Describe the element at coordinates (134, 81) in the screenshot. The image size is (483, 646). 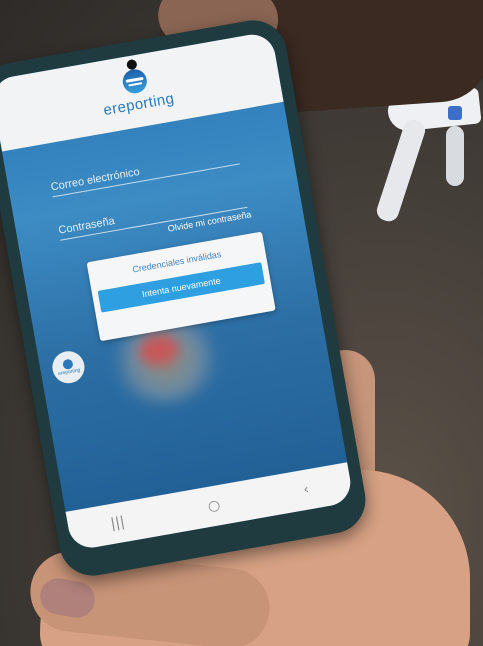
I see `ereporting-logo-icon` at that location.